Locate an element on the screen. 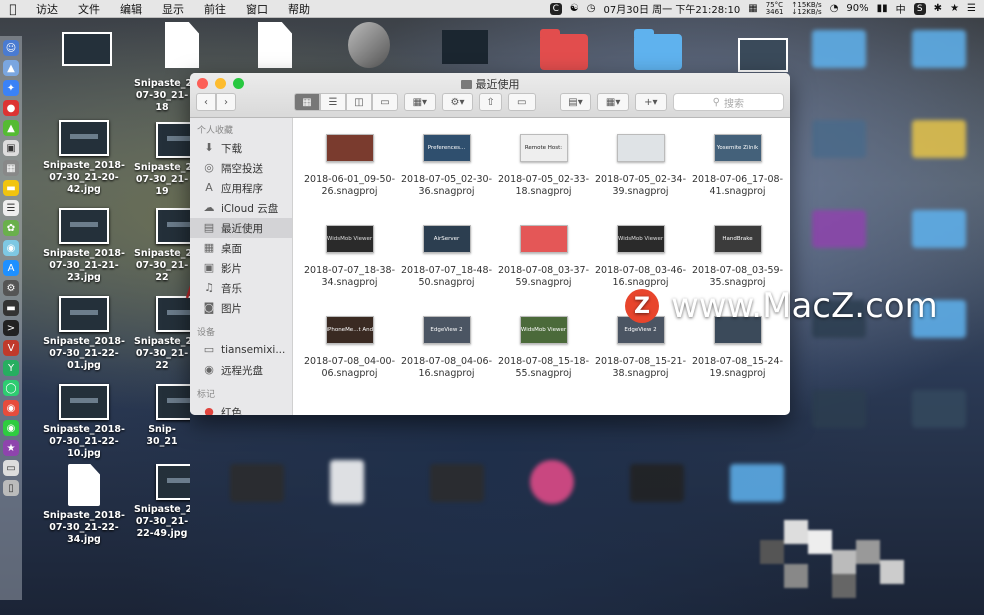 The width and height of the screenshot is (984, 615). red-folder-icon is located at coordinates (564, 49).